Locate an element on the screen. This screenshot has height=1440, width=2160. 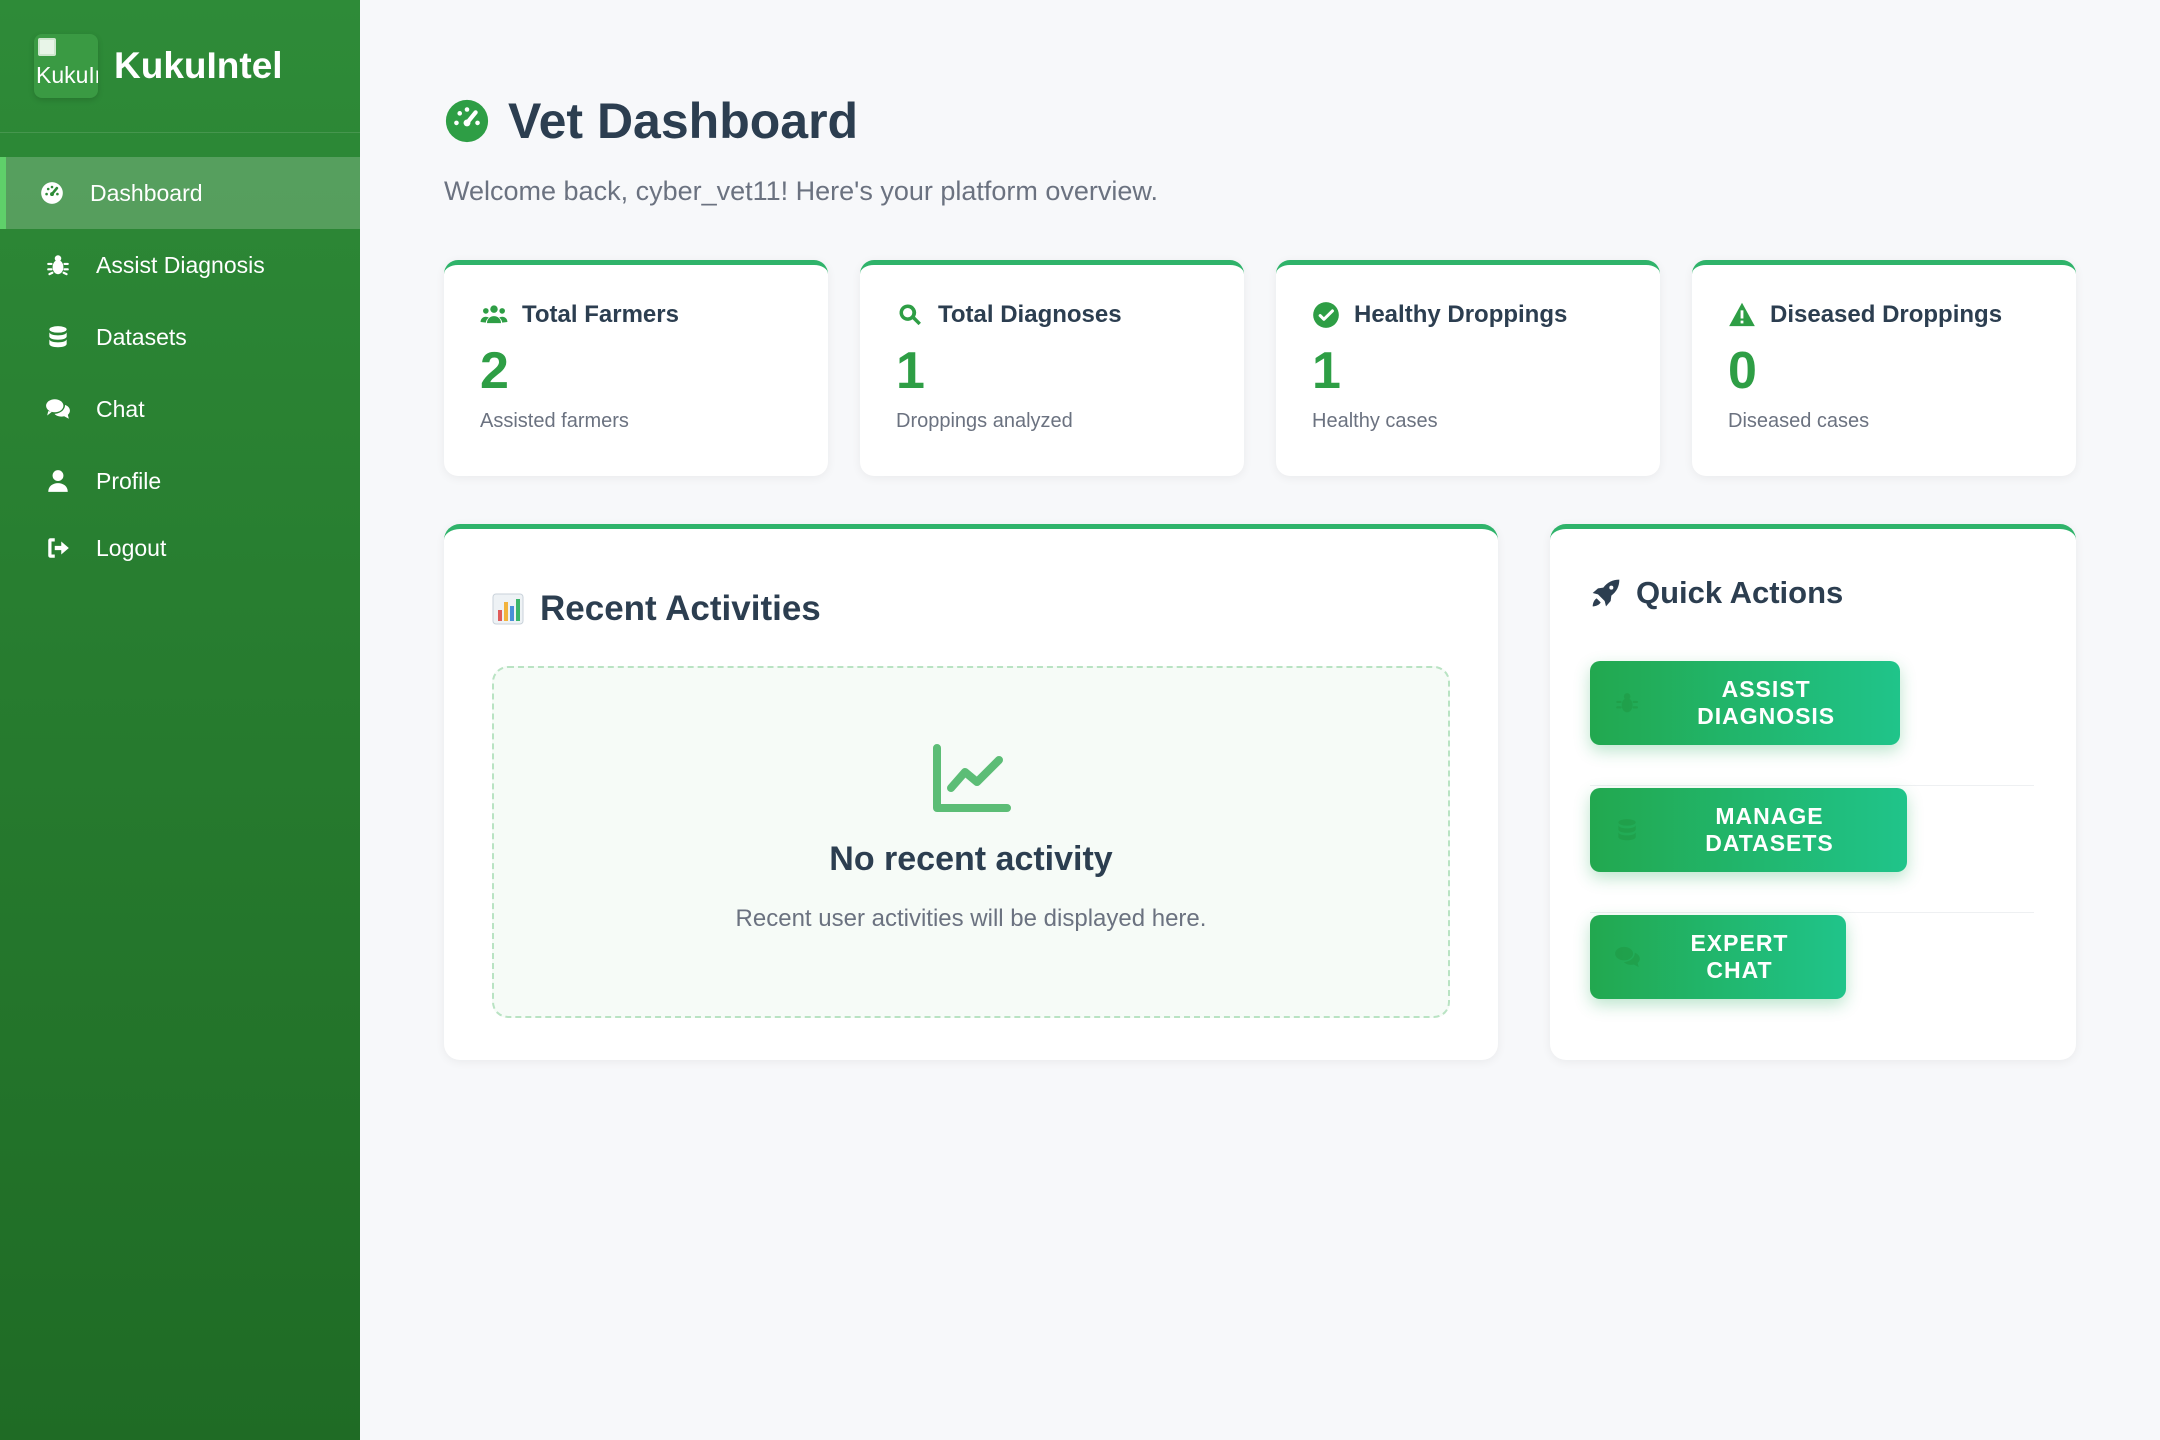
stat-title: Healthy Droppings is located at coordinates (1461, 314).